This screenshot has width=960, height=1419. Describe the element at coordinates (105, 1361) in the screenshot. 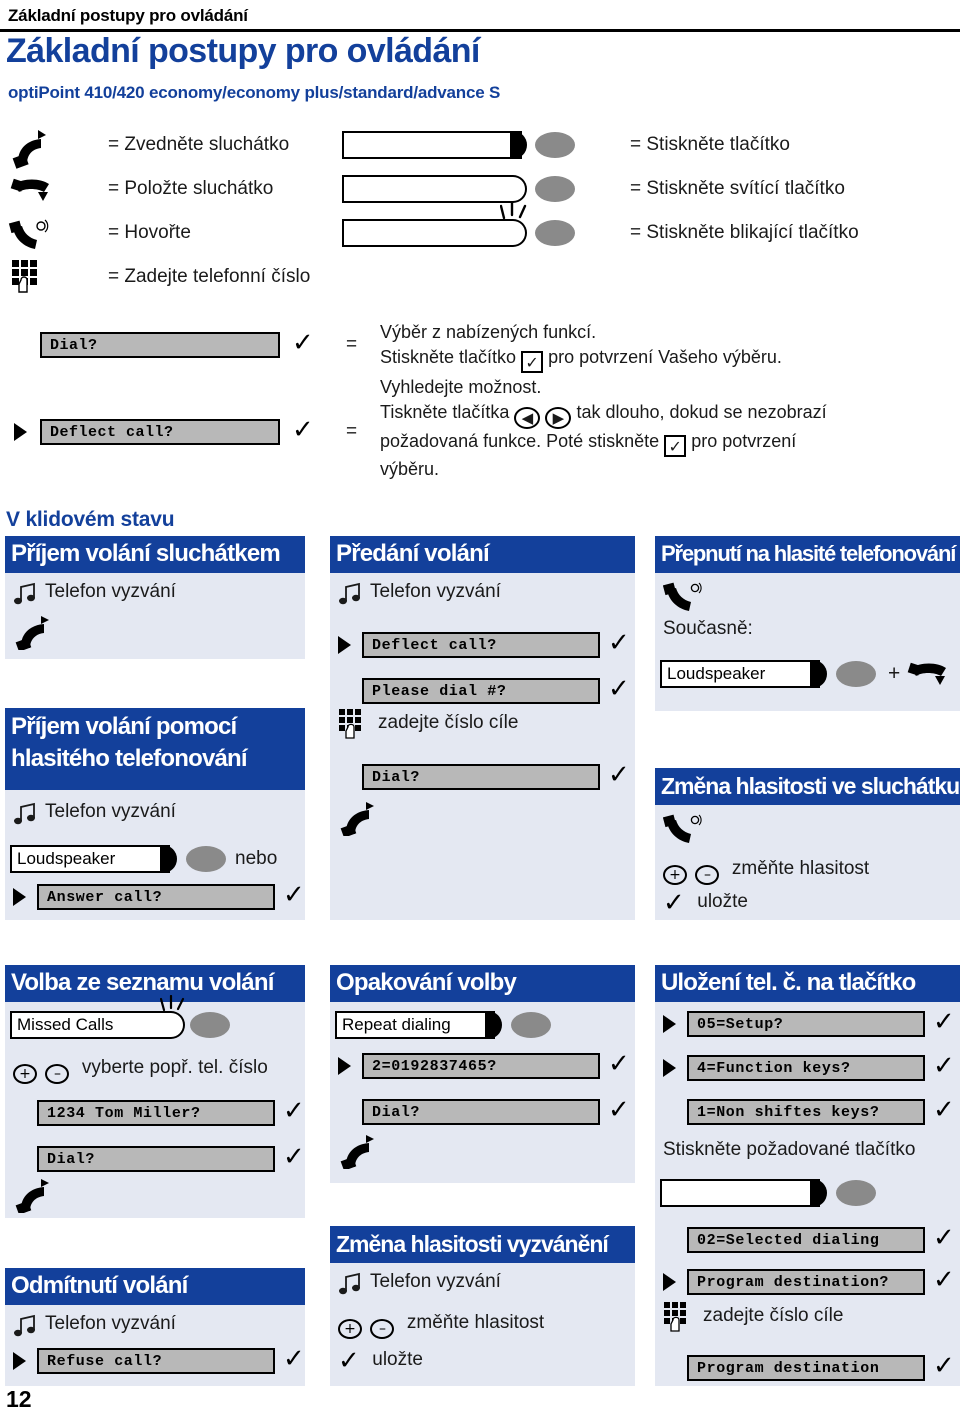

I see `display-field-text: Refuse call?` at that location.